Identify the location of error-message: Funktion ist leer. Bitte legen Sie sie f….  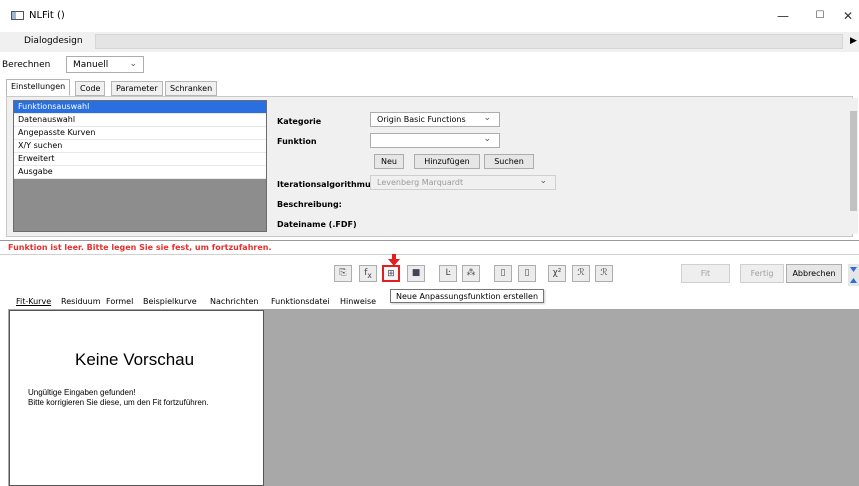
(140, 247).